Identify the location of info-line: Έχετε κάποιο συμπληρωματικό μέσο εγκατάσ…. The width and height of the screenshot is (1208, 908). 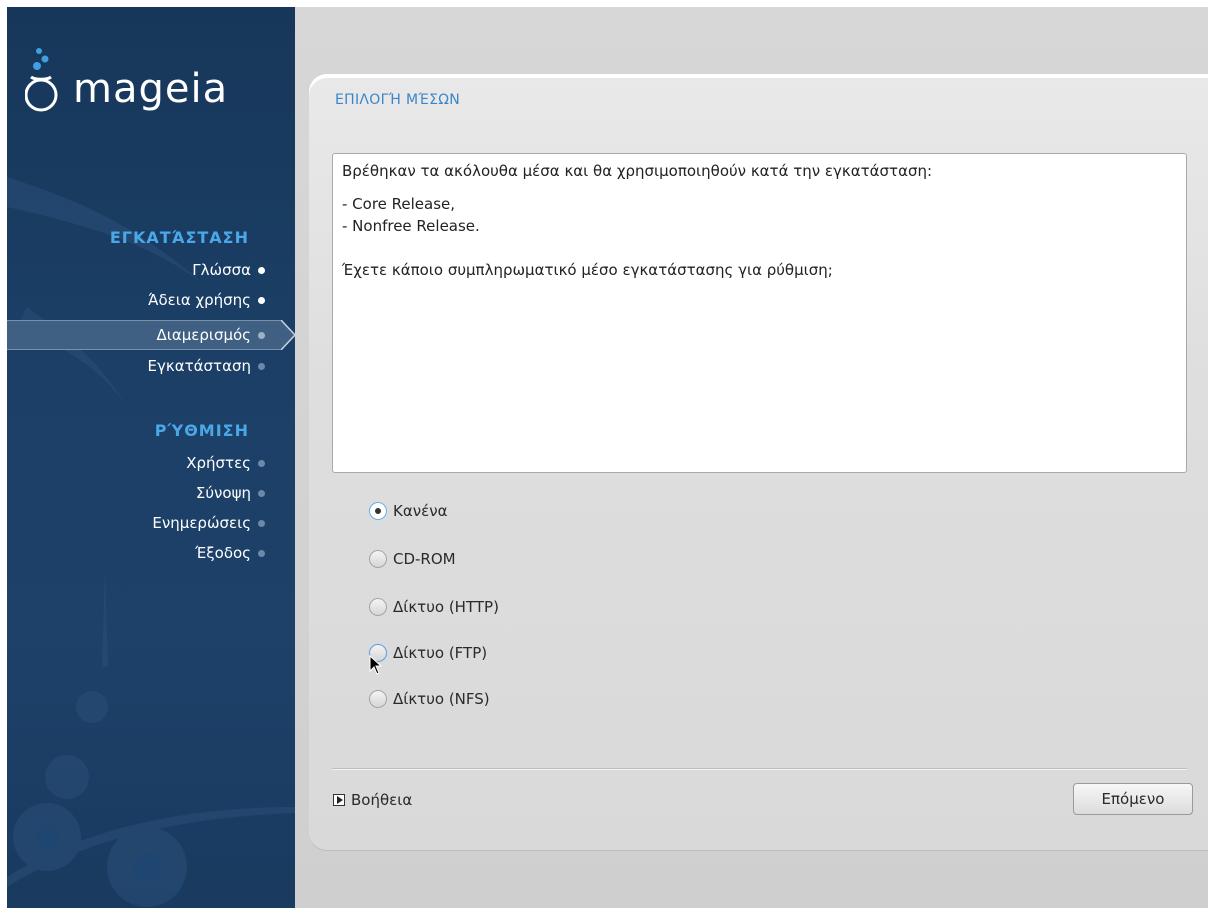
(587, 270).